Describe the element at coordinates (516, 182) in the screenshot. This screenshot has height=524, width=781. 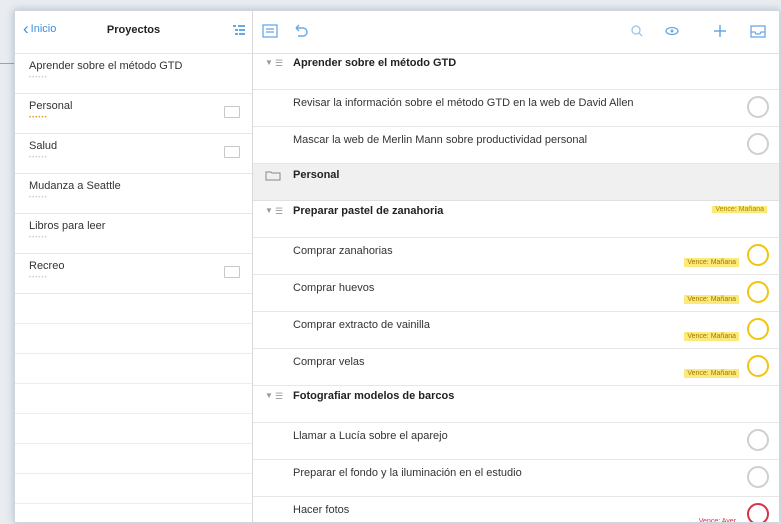
I see `folder-row: Personal` at that location.